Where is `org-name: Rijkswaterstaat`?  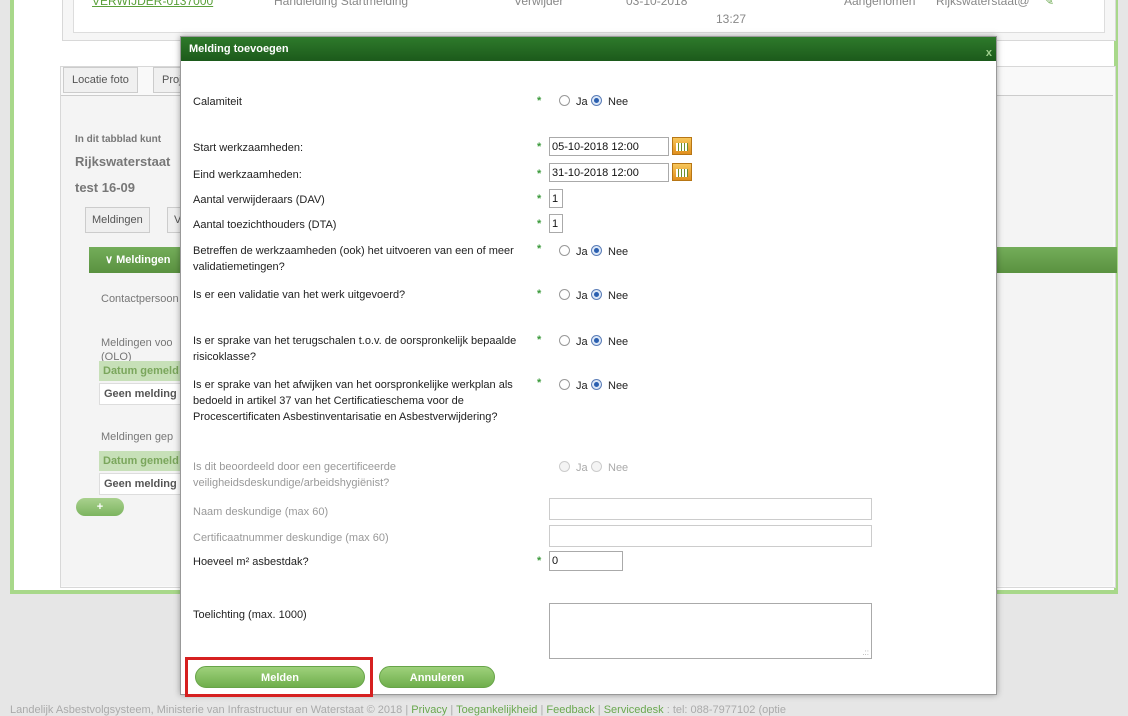 org-name: Rijkswaterstaat is located at coordinates (123, 161).